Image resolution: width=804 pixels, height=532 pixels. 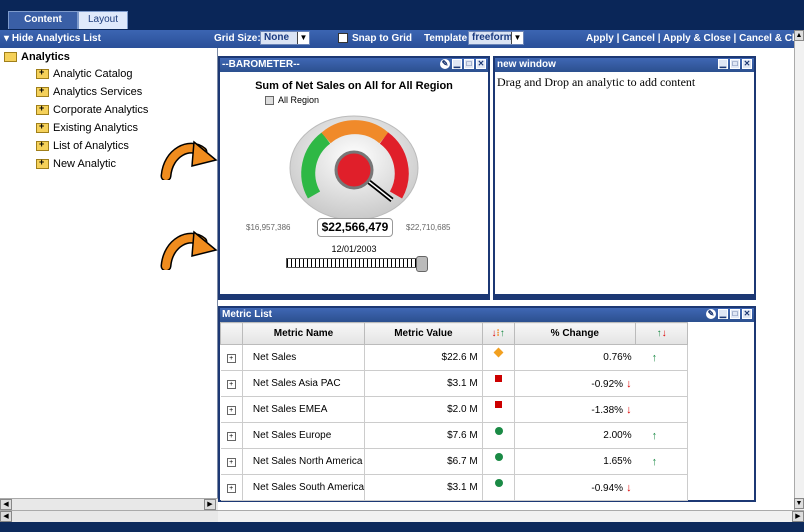 I want to click on tree-item-list-of-analytics: List of Analytics, so click(x=82, y=145).